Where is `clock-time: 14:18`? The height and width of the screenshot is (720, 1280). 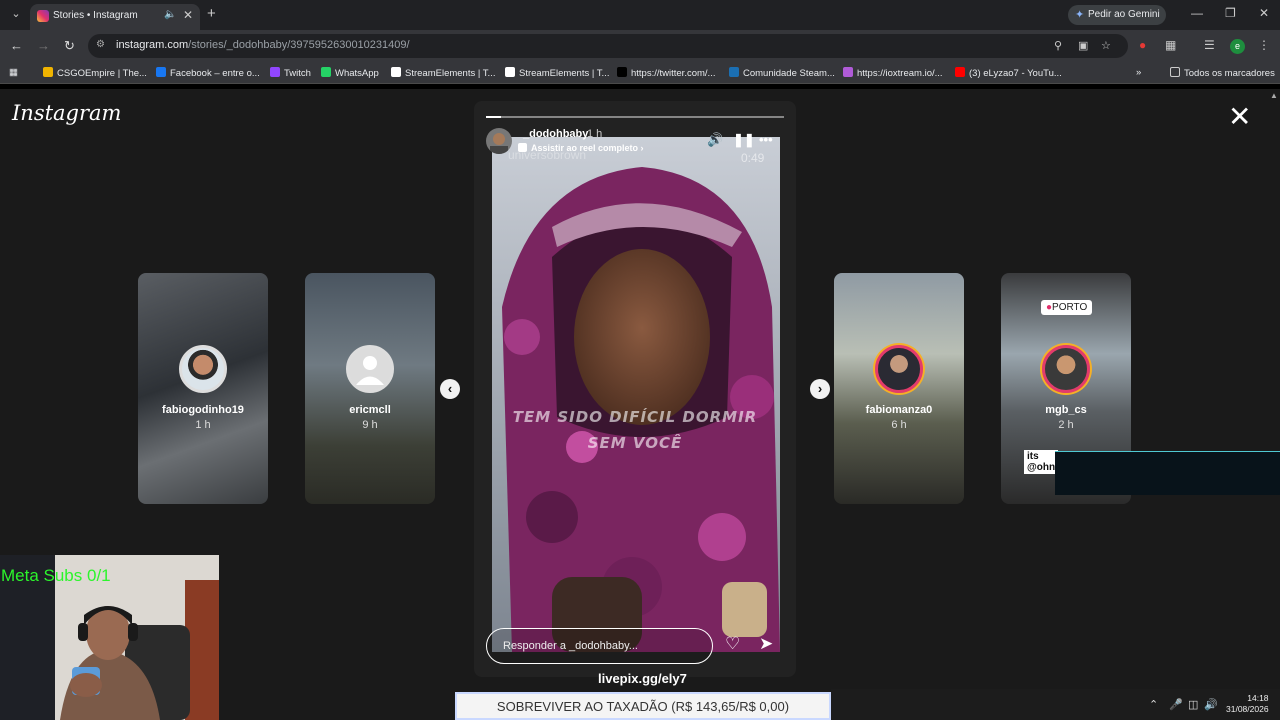
clock-time: 14:18 is located at coordinates (1258, 698).